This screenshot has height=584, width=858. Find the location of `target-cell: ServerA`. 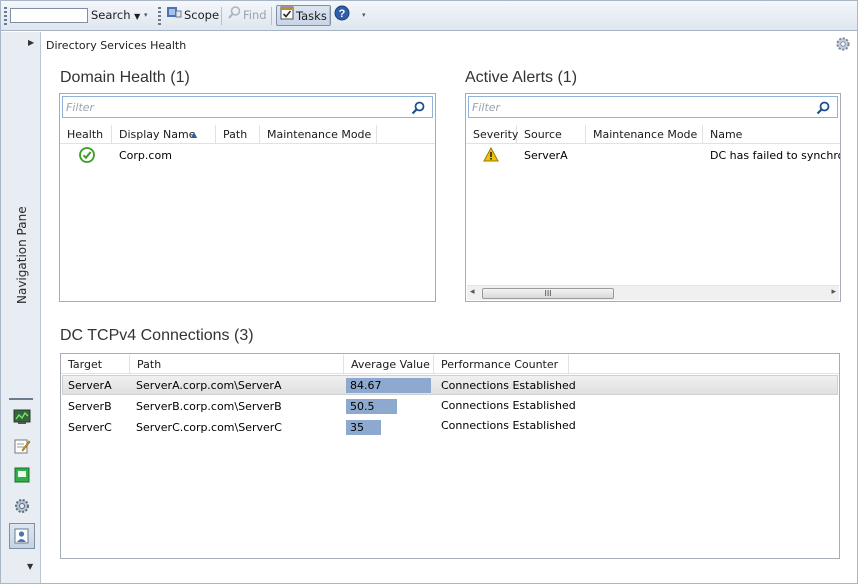

target-cell: ServerA is located at coordinates (90, 385).